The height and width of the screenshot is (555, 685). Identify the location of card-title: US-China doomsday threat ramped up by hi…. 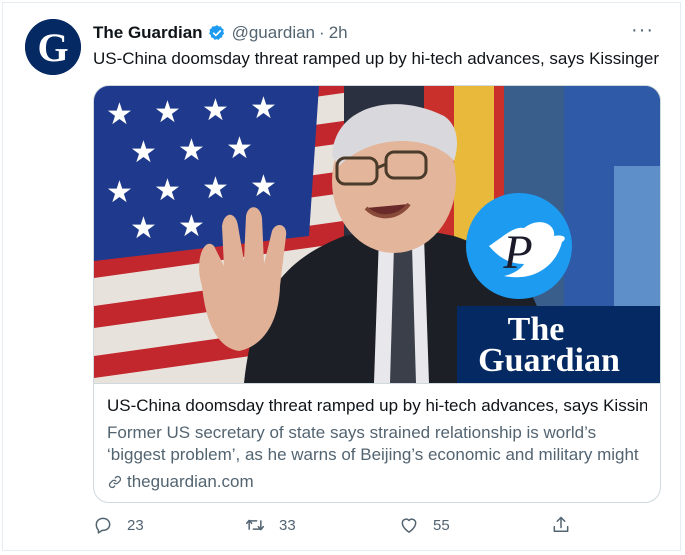
(377, 405).